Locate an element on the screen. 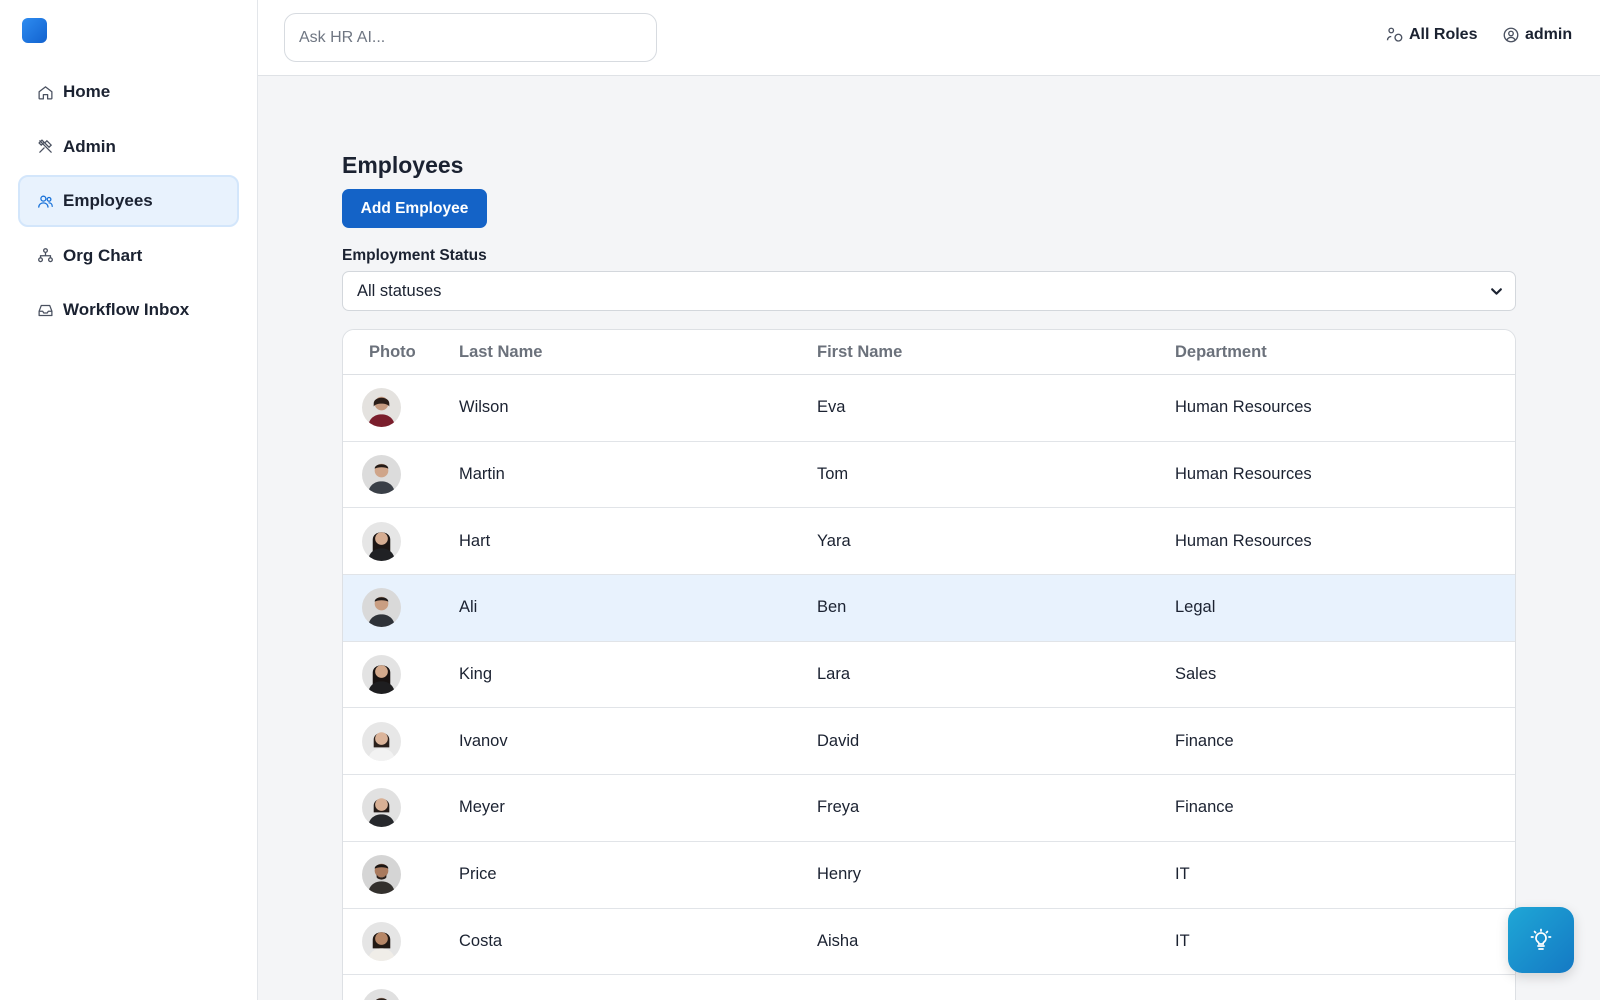 The image size is (1600, 1000). user-icon is located at coordinates (1511, 35).